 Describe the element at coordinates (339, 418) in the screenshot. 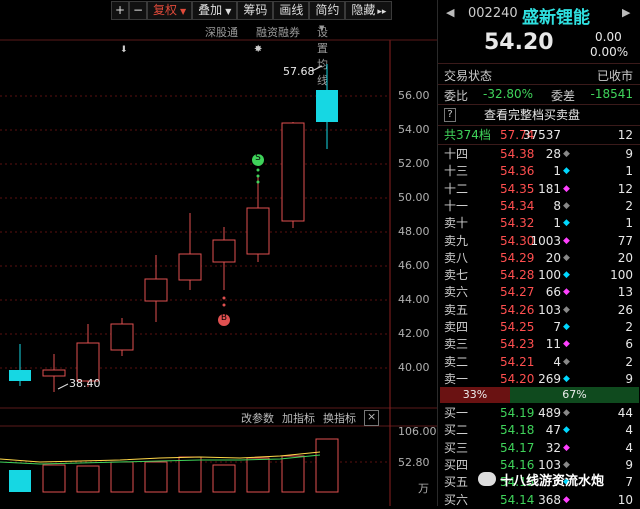

I see `switch-indicator-button: 换指标` at that location.